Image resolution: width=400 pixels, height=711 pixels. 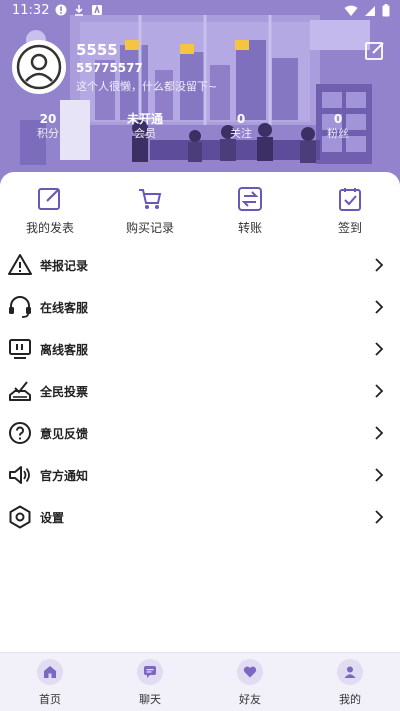 I want to click on user-signature: 这个人很懒，什么都没留下~, so click(x=147, y=86).